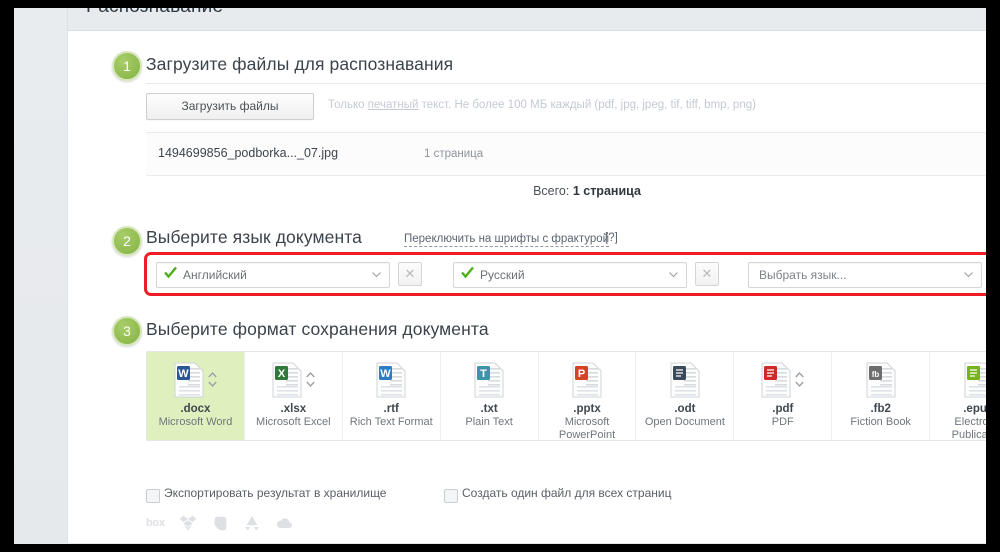 This screenshot has height=552, width=1000. What do you see at coordinates (570, 275) in the screenshot?
I see `language-select-2: Русский` at bounding box center [570, 275].